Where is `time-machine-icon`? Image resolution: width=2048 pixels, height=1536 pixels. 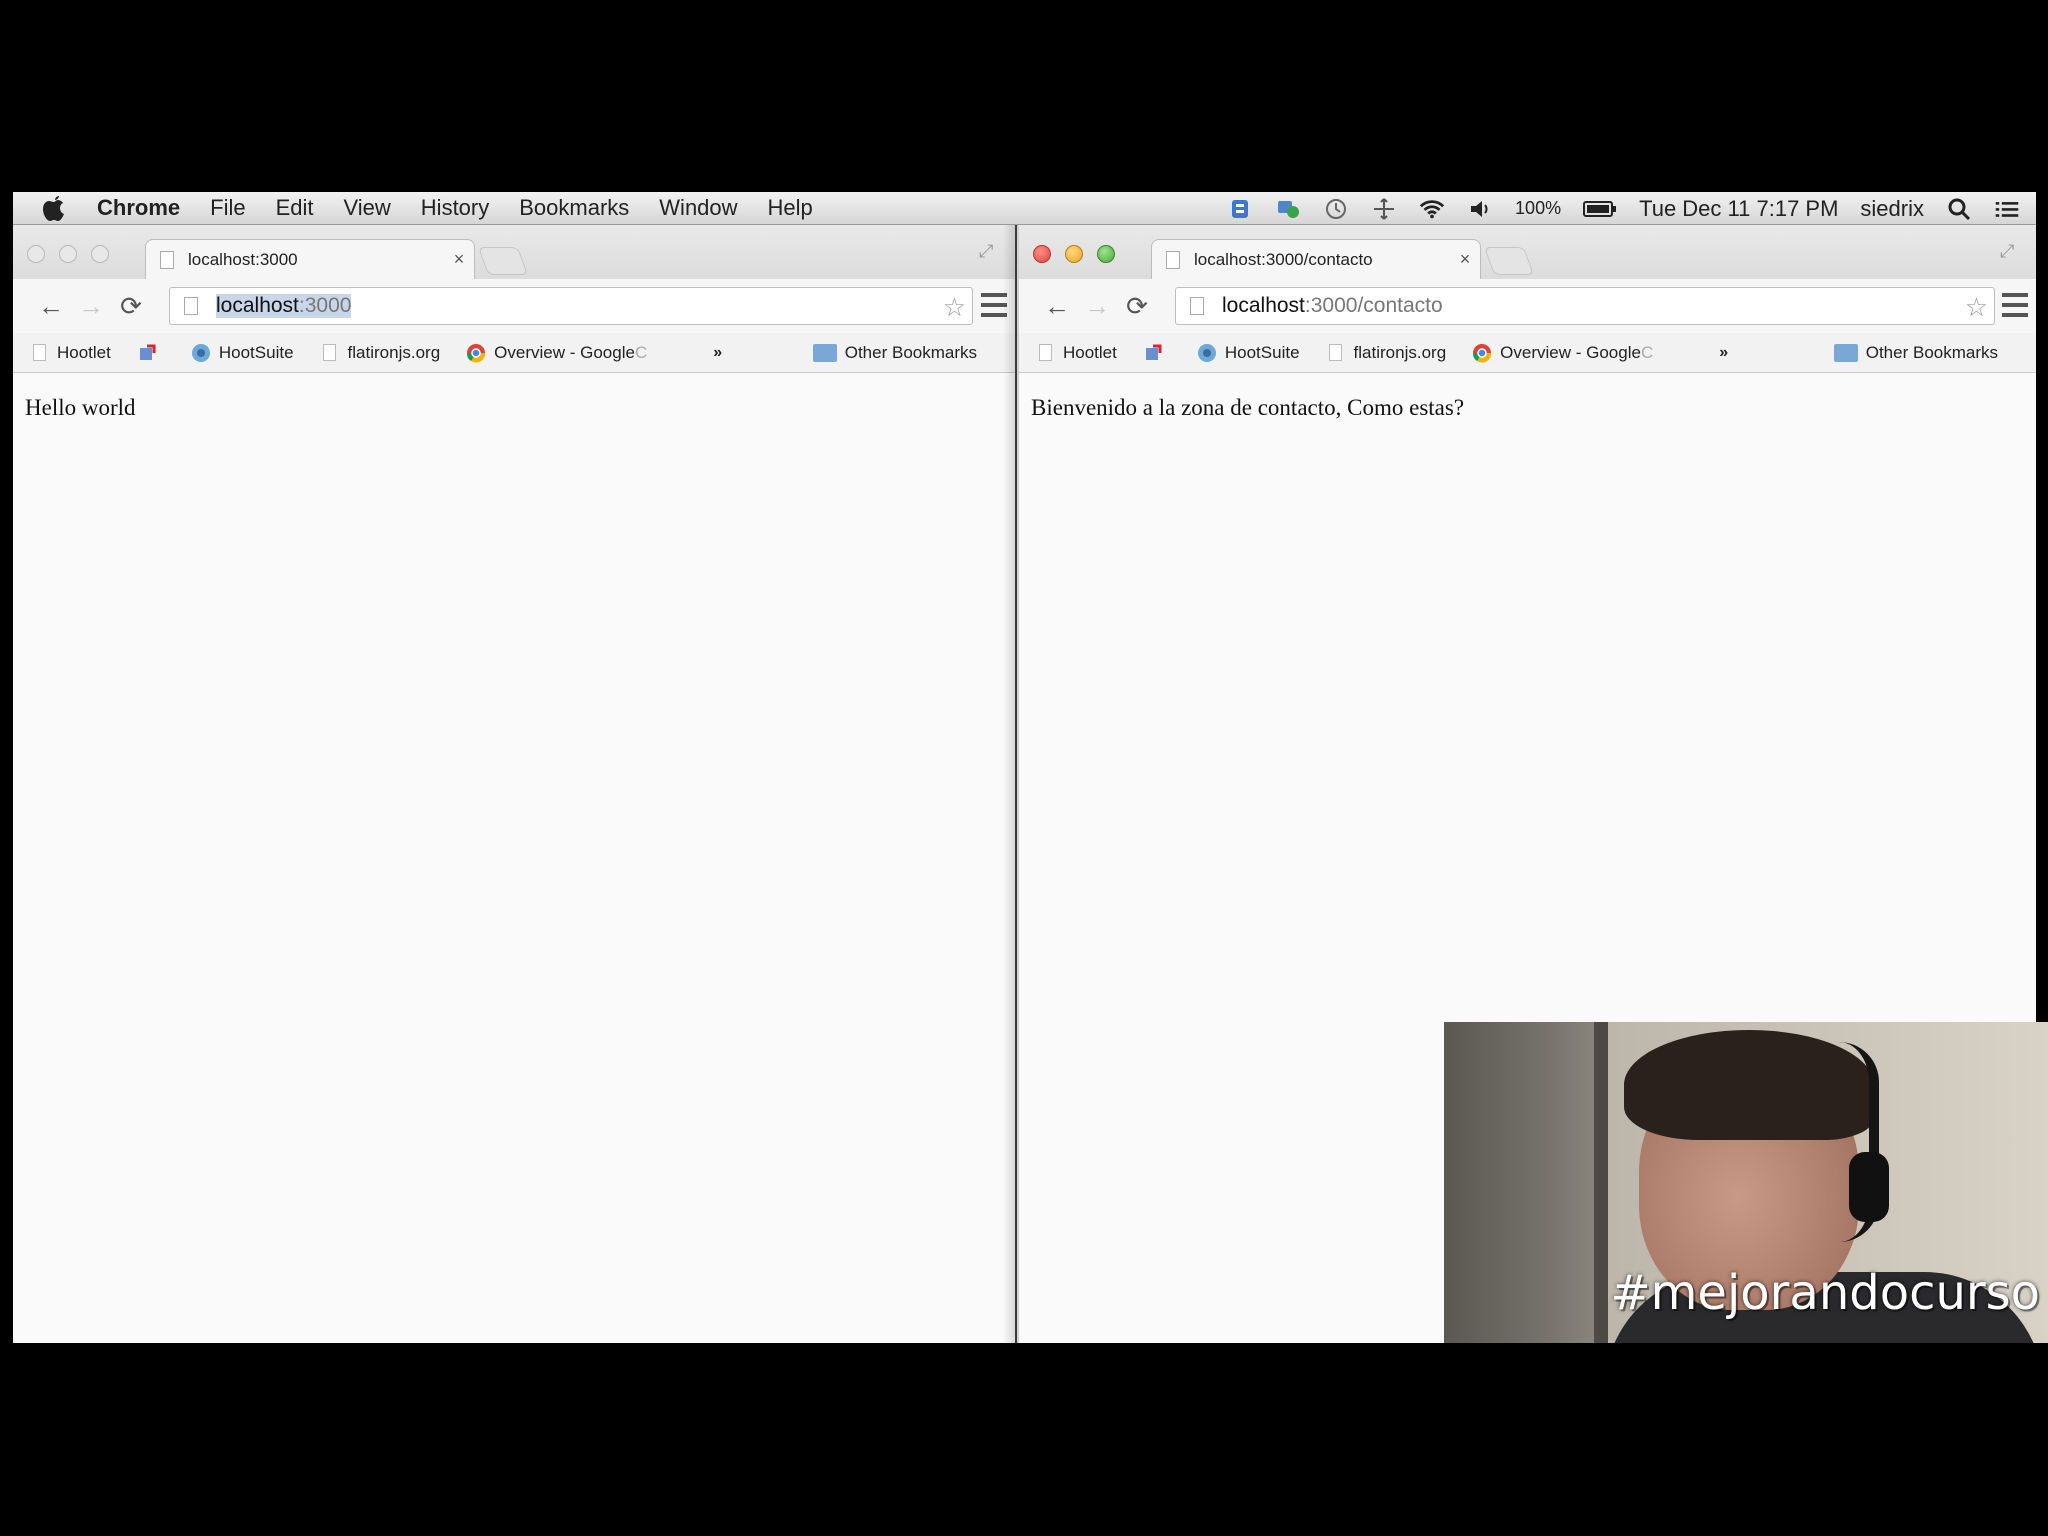 time-machine-icon is located at coordinates (1336, 209).